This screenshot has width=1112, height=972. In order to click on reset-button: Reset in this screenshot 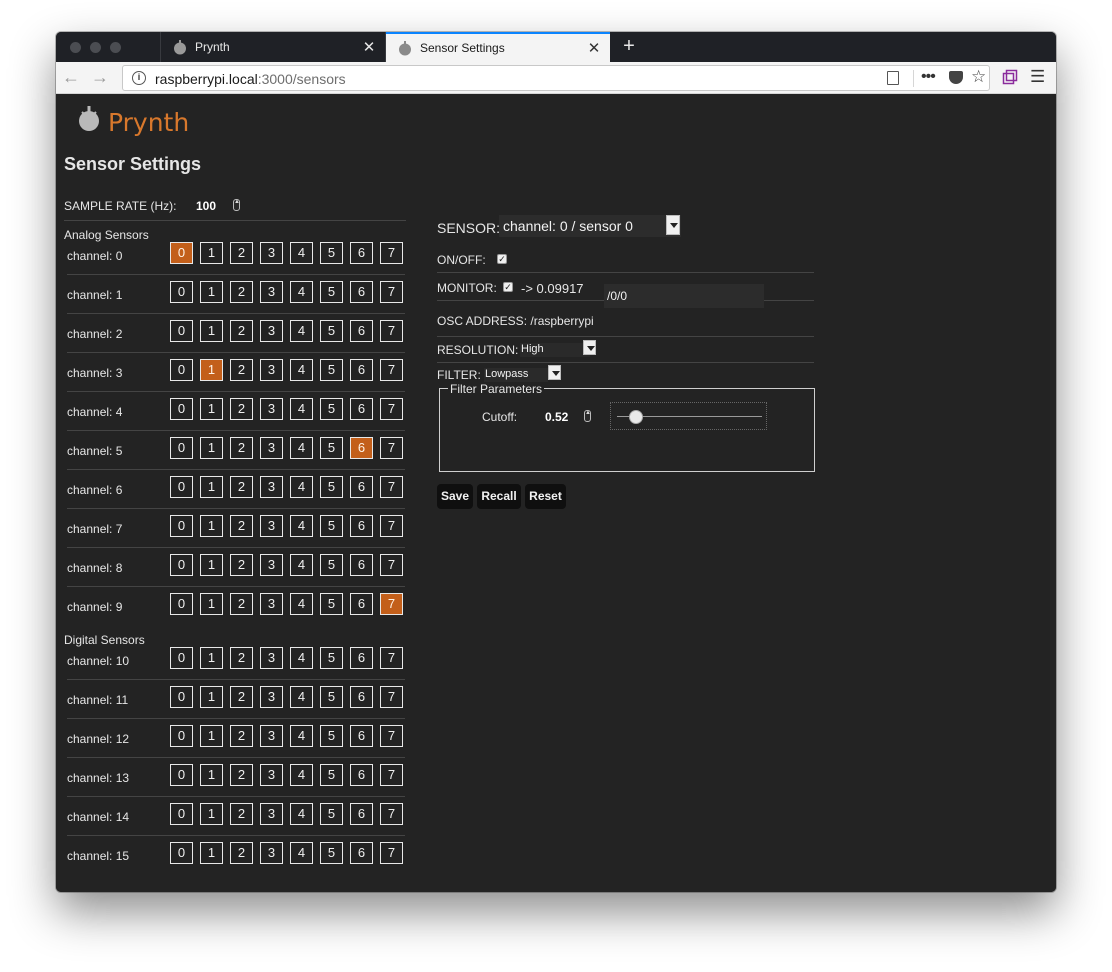, I will do `click(545, 496)`.